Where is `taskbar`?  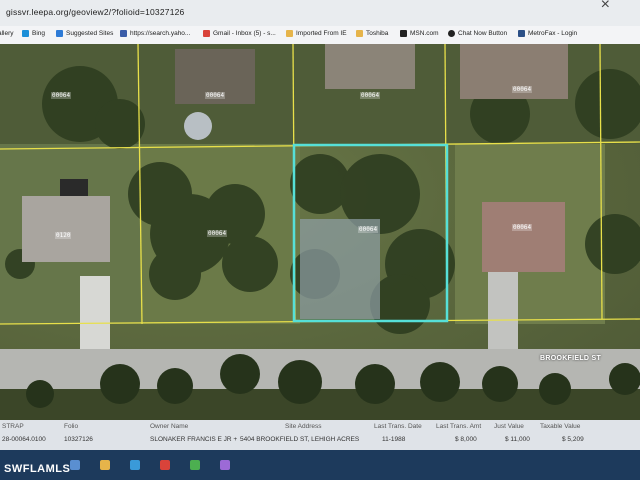
taskbar is located at coordinates (320, 465).